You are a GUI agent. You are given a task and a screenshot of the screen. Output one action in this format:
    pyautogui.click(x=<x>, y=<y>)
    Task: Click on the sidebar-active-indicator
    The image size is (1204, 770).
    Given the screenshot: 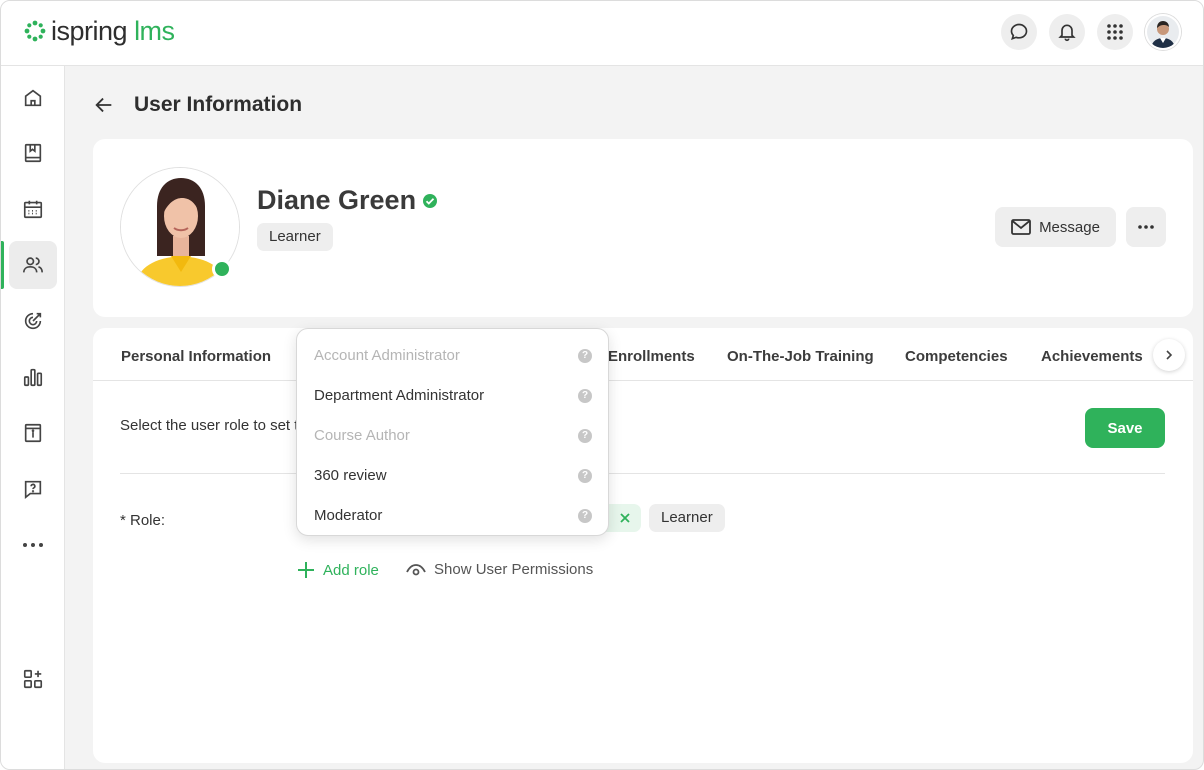 What is the action you would take?
    pyautogui.click(x=2, y=265)
    